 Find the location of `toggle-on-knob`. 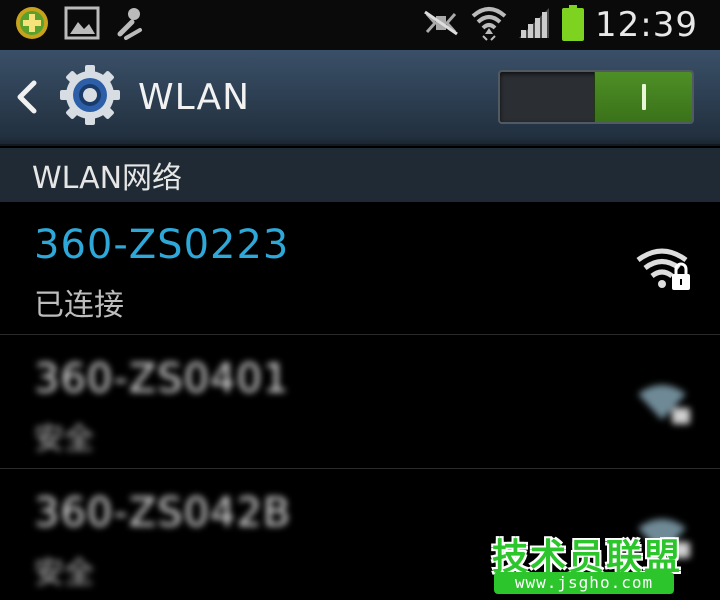

toggle-on-knob is located at coordinates (643, 97).